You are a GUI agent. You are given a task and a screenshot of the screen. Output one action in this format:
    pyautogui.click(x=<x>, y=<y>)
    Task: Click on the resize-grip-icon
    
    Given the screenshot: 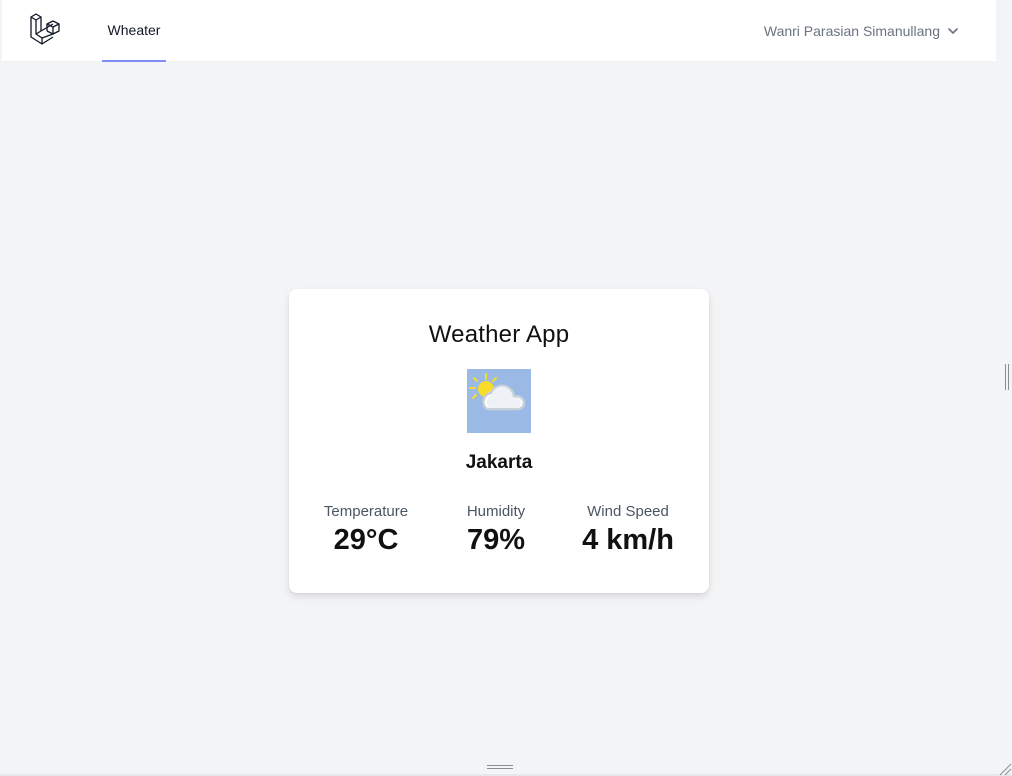 What is the action you would take?
    pyautogui.click(x=1005, y=769)
    